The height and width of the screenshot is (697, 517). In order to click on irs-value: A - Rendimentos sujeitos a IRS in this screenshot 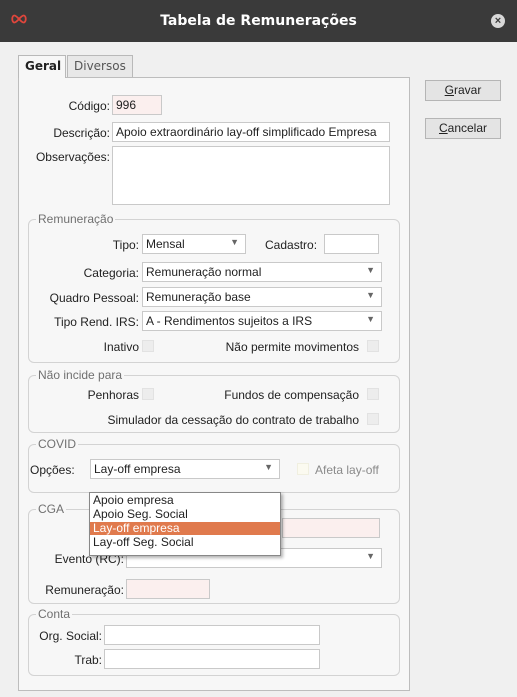, I will do `click(229, 321)`.